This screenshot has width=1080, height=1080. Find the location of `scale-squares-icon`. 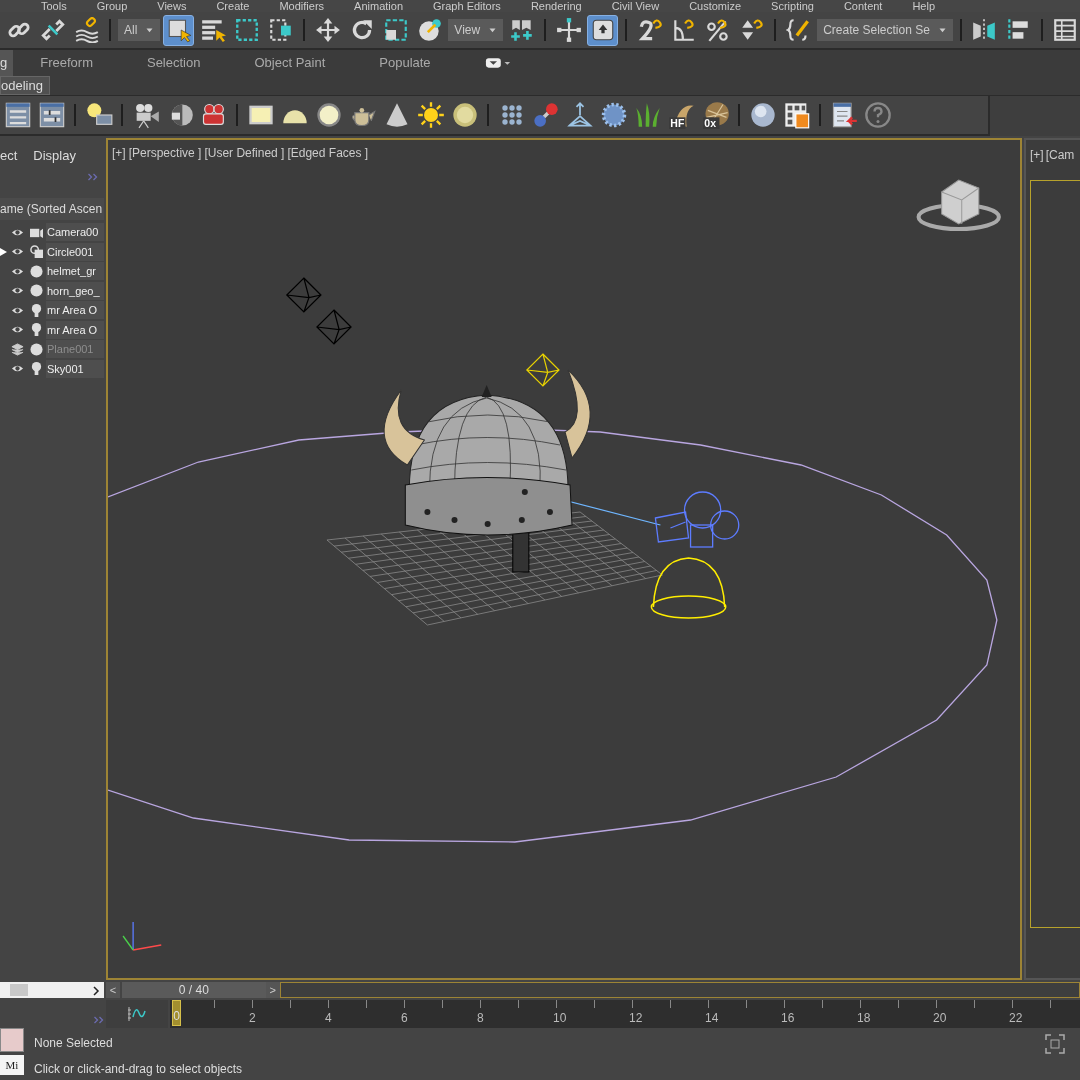

scale-squares-icon is located at coordinates (395, 30).